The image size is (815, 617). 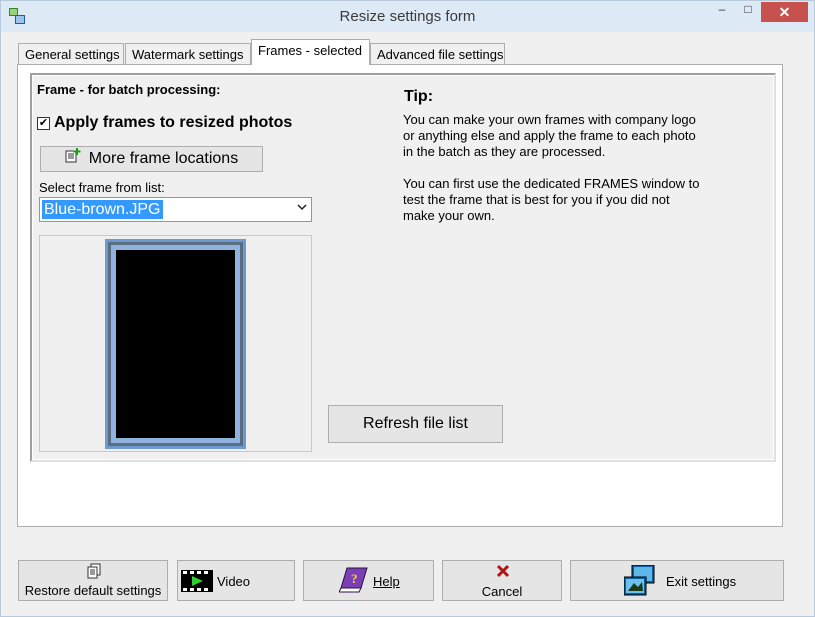 I want to click on frame-preview-image, so click(x=175, y=344).